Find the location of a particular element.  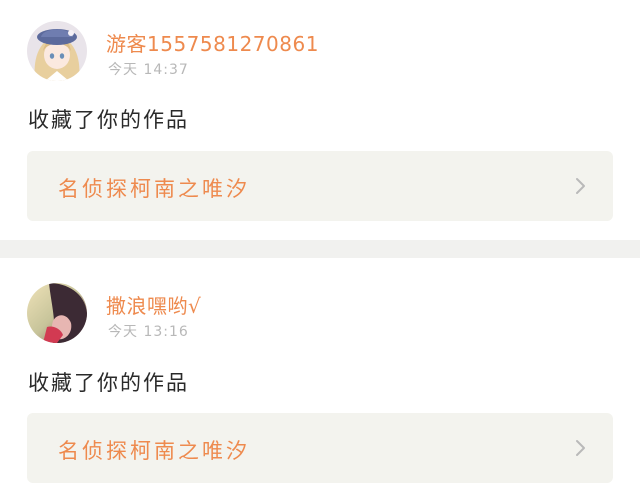

timestamp: 今天 14:37 is located at coordinates (148, 70).